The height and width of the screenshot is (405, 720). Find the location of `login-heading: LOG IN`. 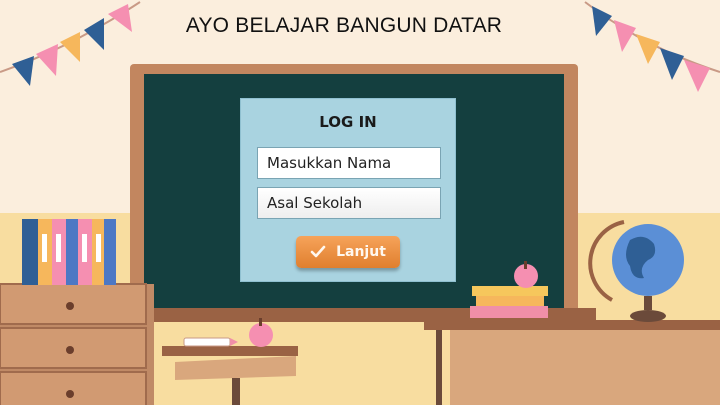

login-heading: LOG IN is located at coordinates (348, 122).